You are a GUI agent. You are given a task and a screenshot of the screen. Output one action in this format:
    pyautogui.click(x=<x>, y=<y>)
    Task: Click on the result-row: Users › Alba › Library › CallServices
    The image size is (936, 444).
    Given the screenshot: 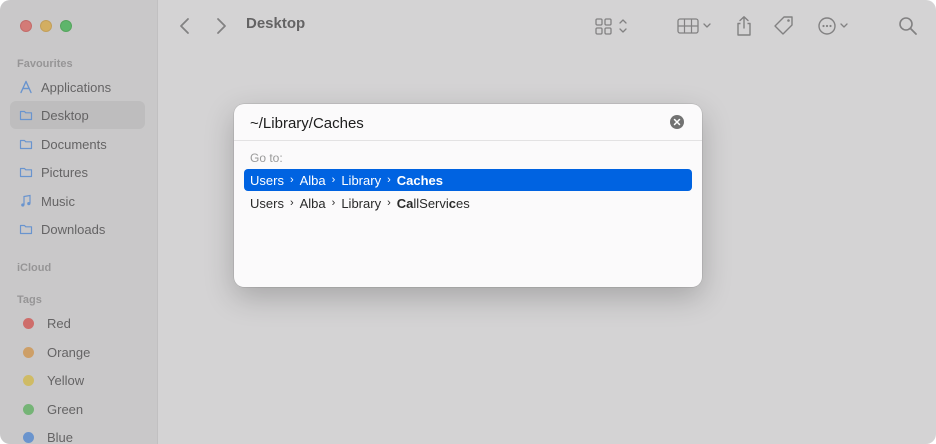 What is the action you would take?
    pyautogui.click(x=468, y=203)
    